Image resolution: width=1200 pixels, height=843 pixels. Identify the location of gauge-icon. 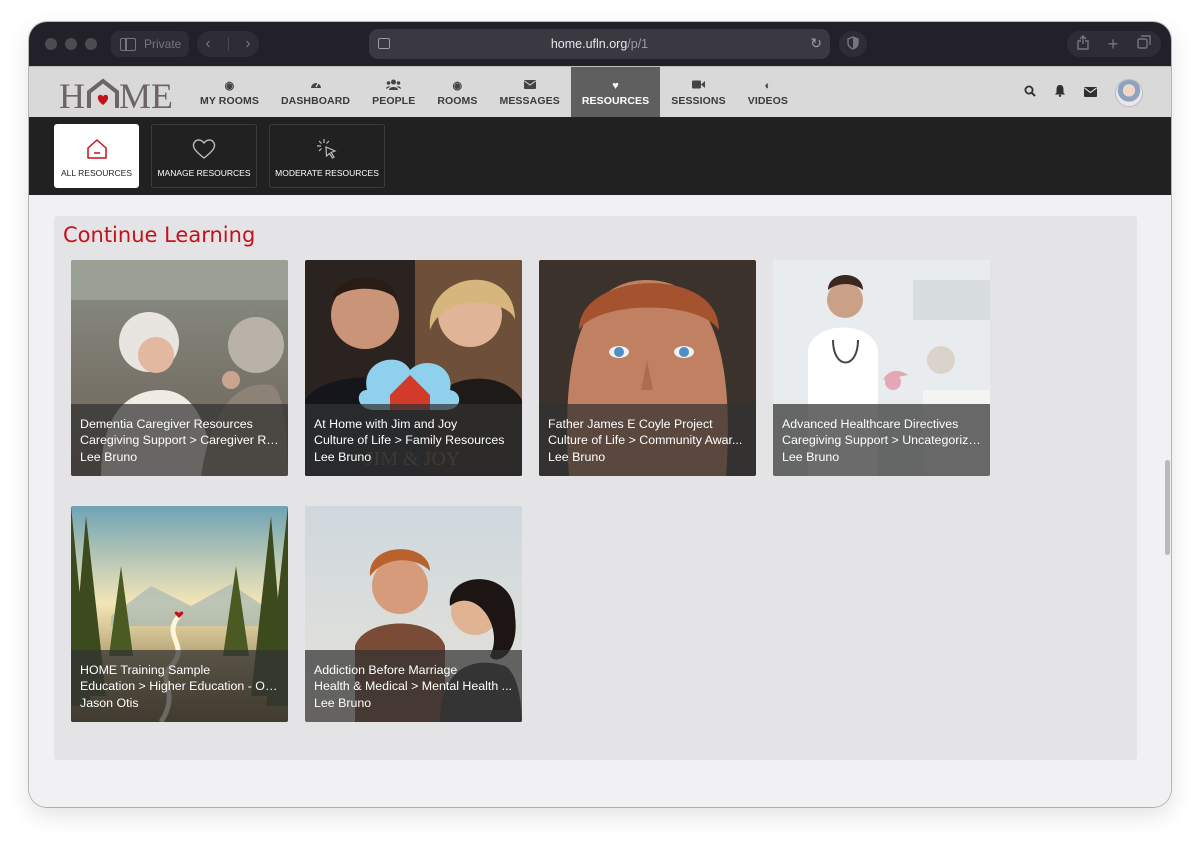
(316, 86).